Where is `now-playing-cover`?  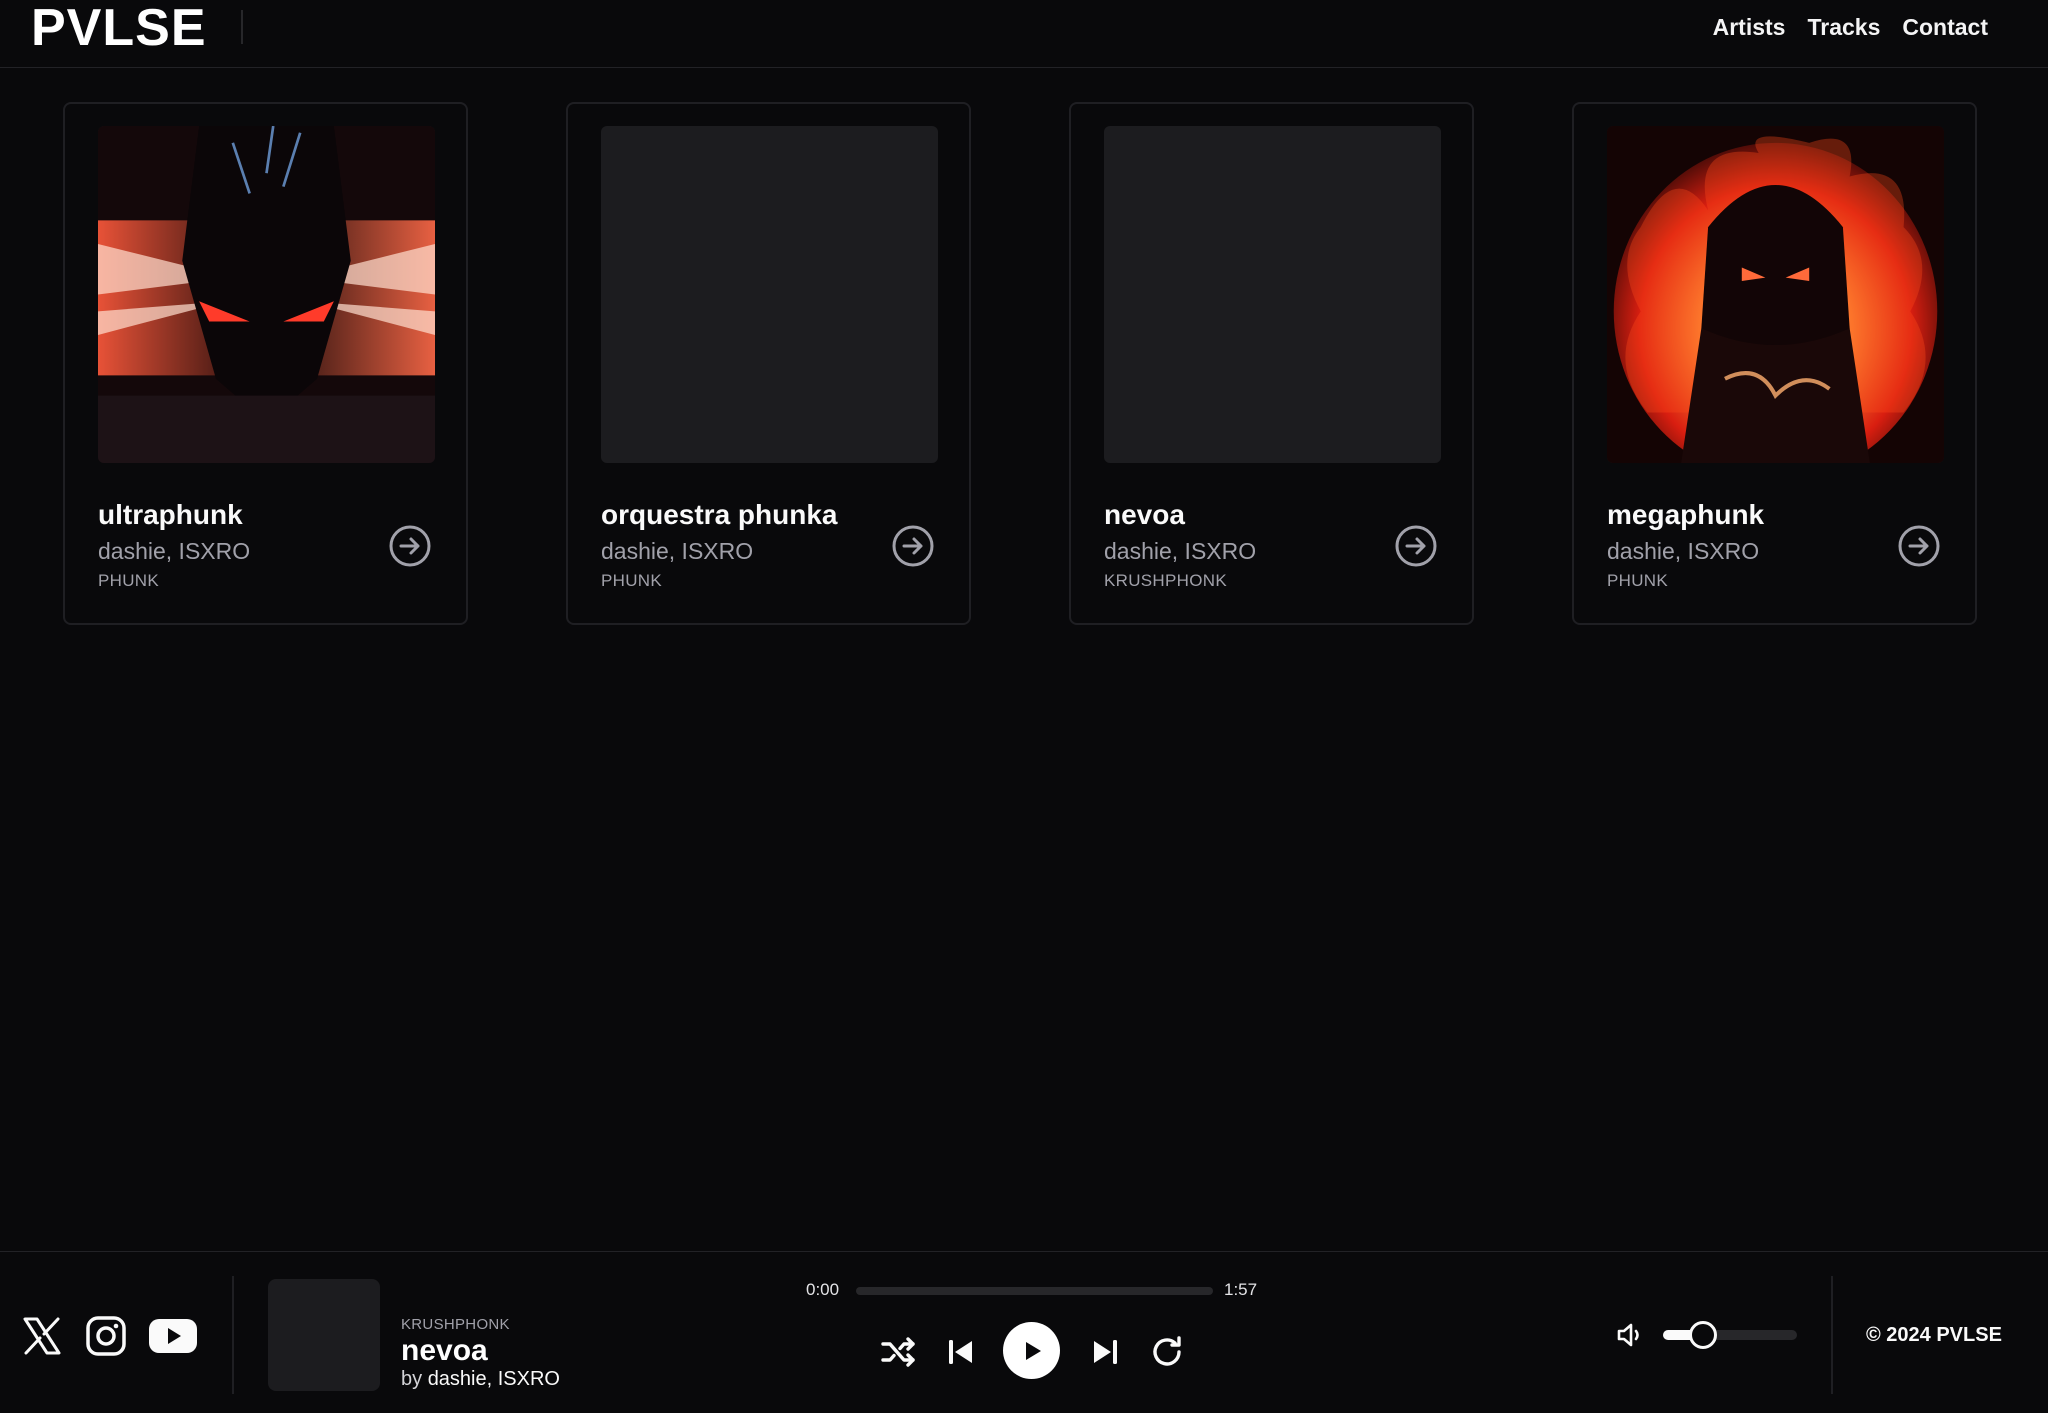
now-playing-cover is located at coordinates (324, 1335).